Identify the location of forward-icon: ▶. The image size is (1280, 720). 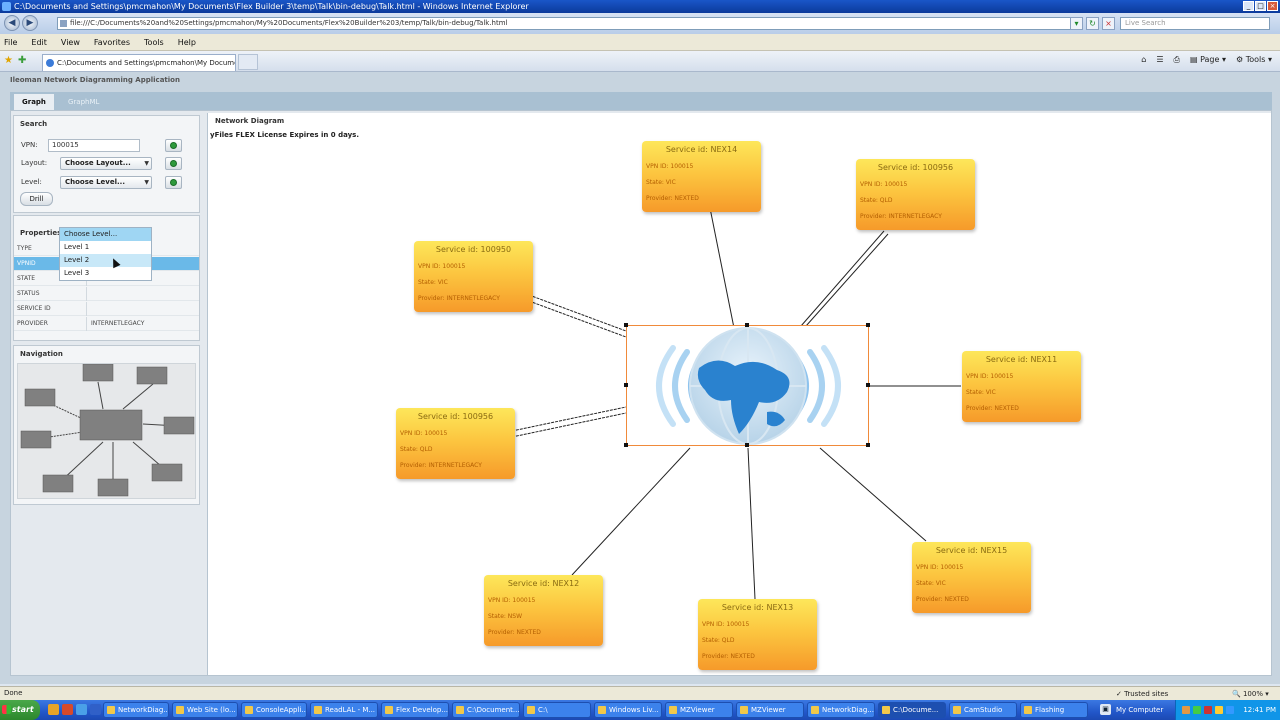
(30, 23).